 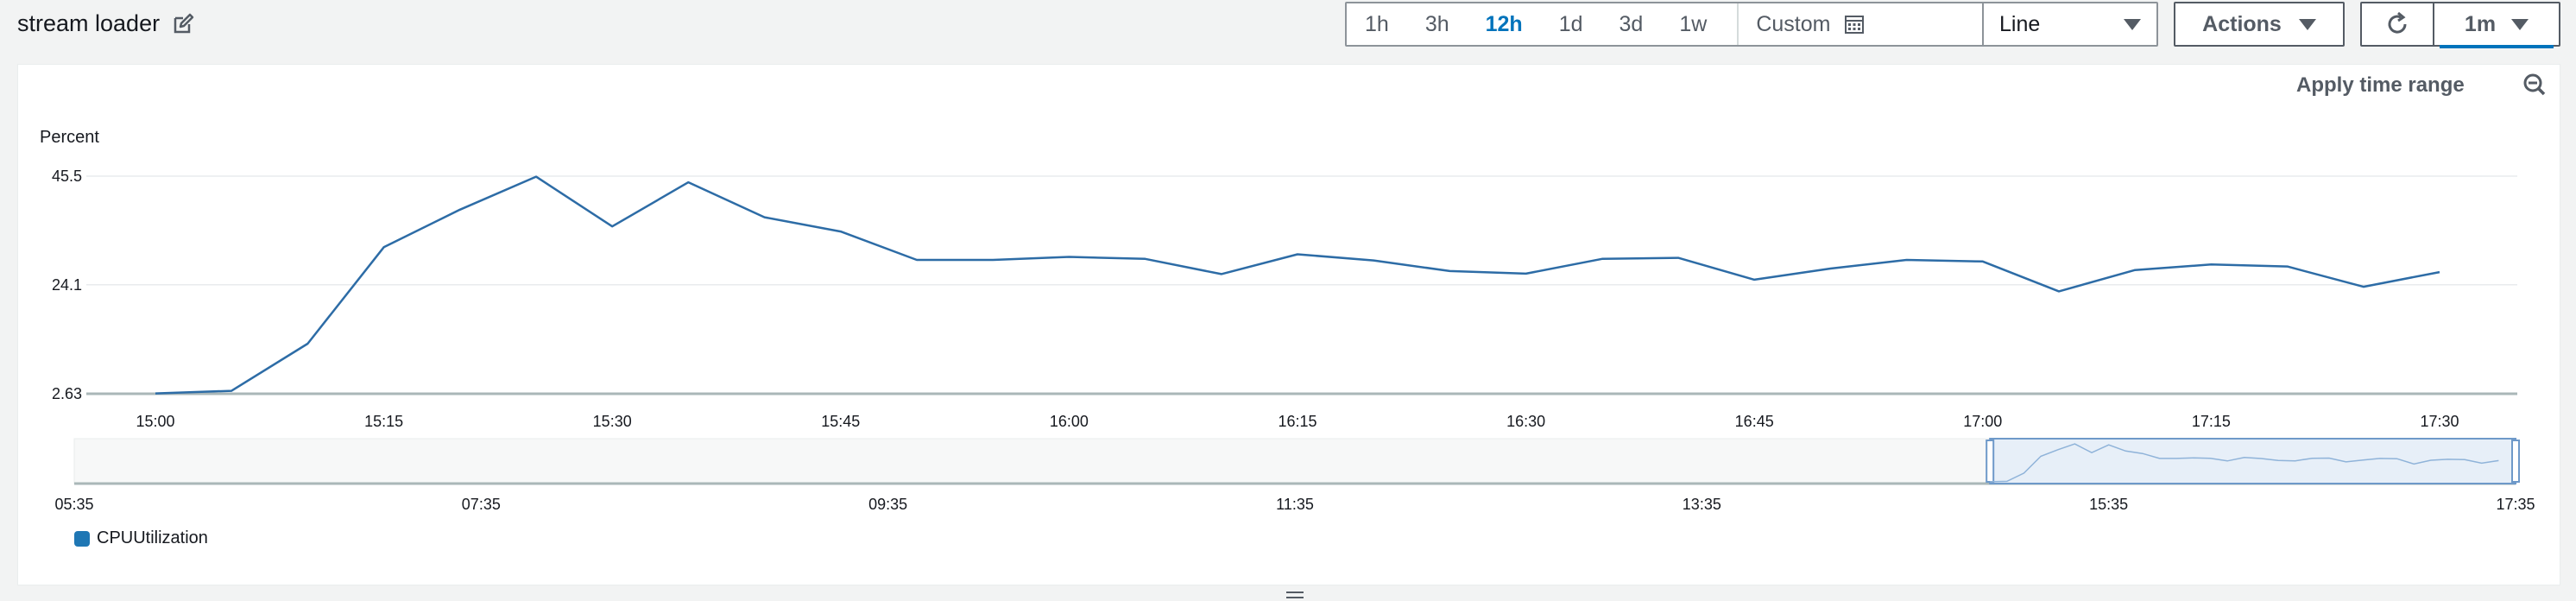 What do you see at coordinates (2211, 422) in the screenshot?
I see `x-tick-label: 17:15` at bounding box center [2211, 422].